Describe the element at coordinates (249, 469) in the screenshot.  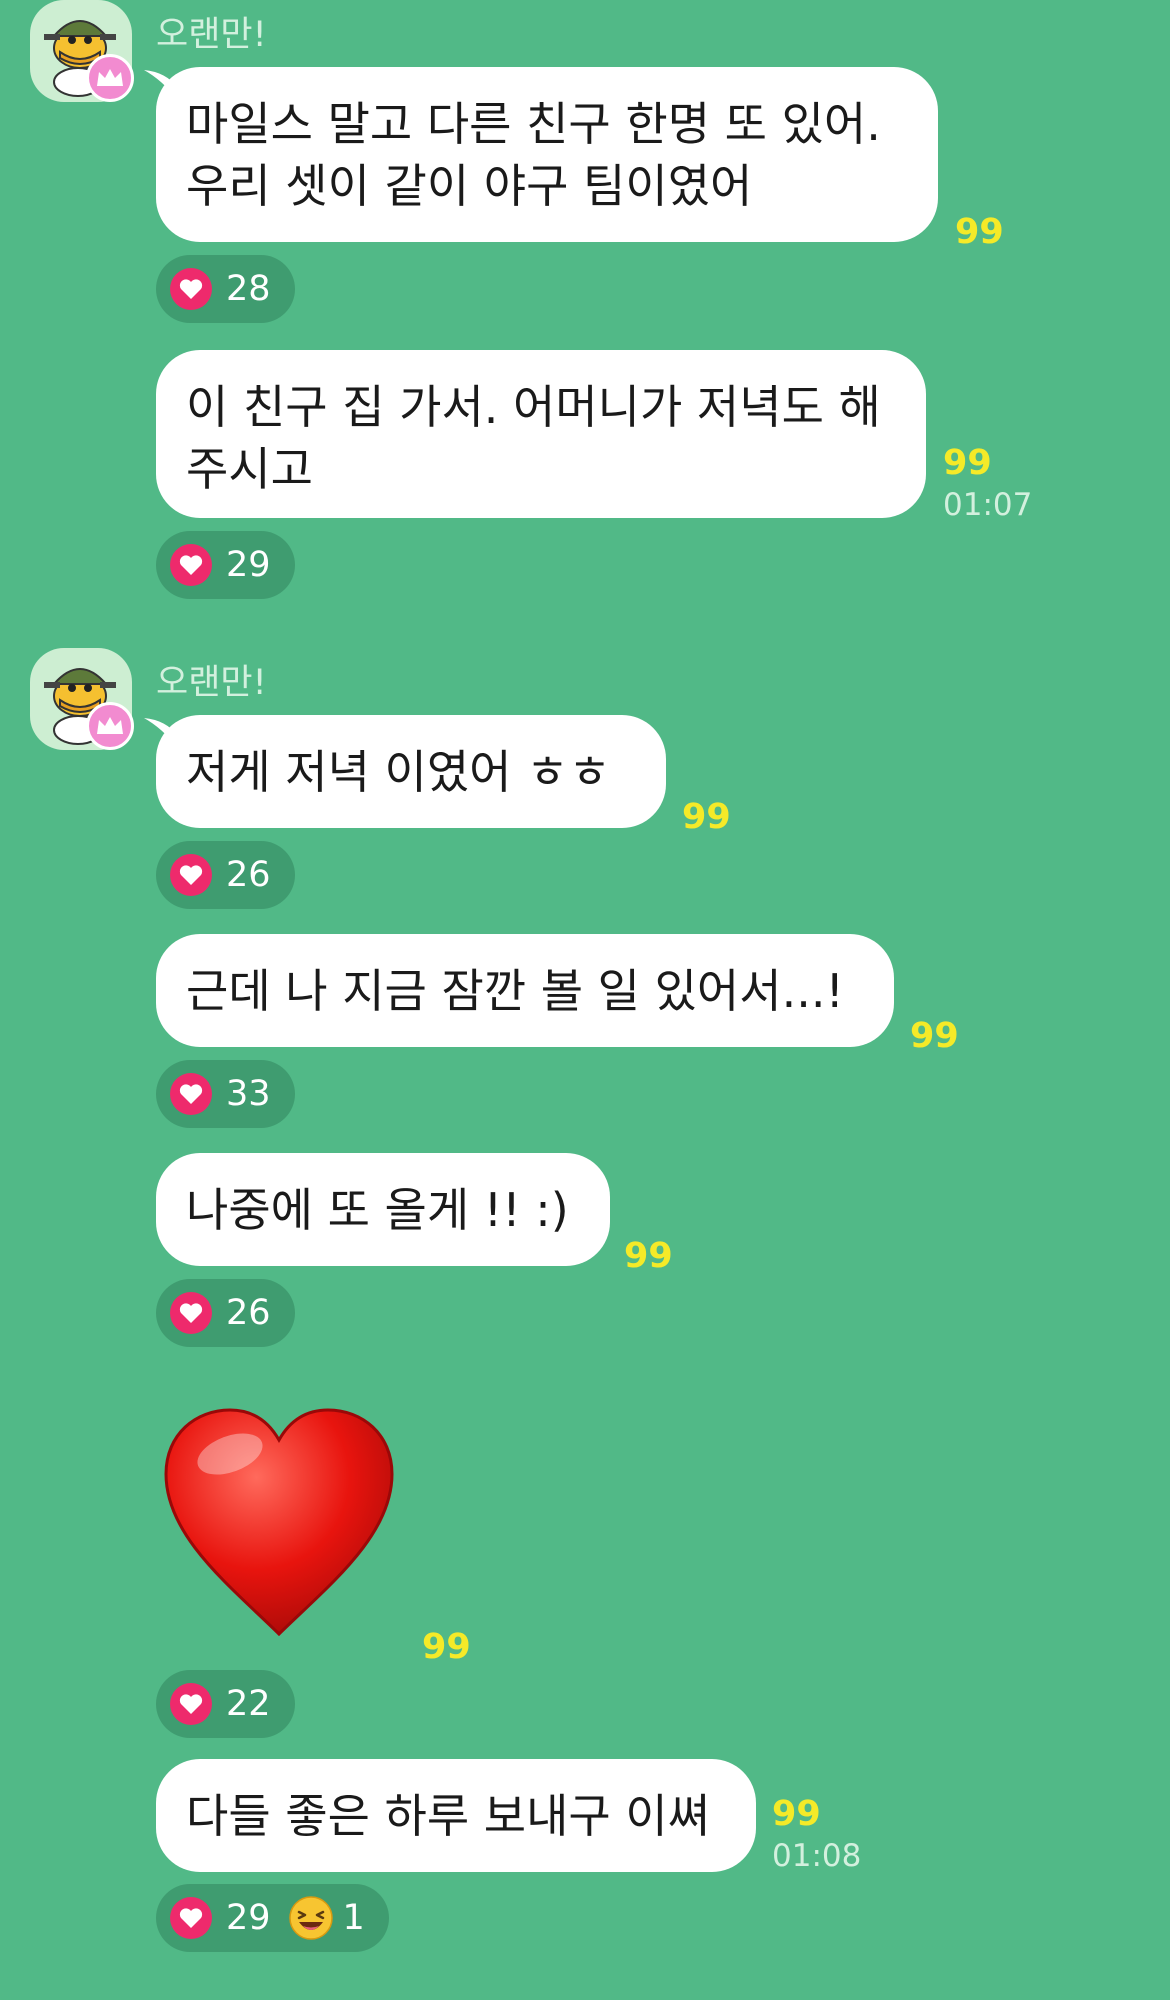
I see `message-text: 주시고` at that location.